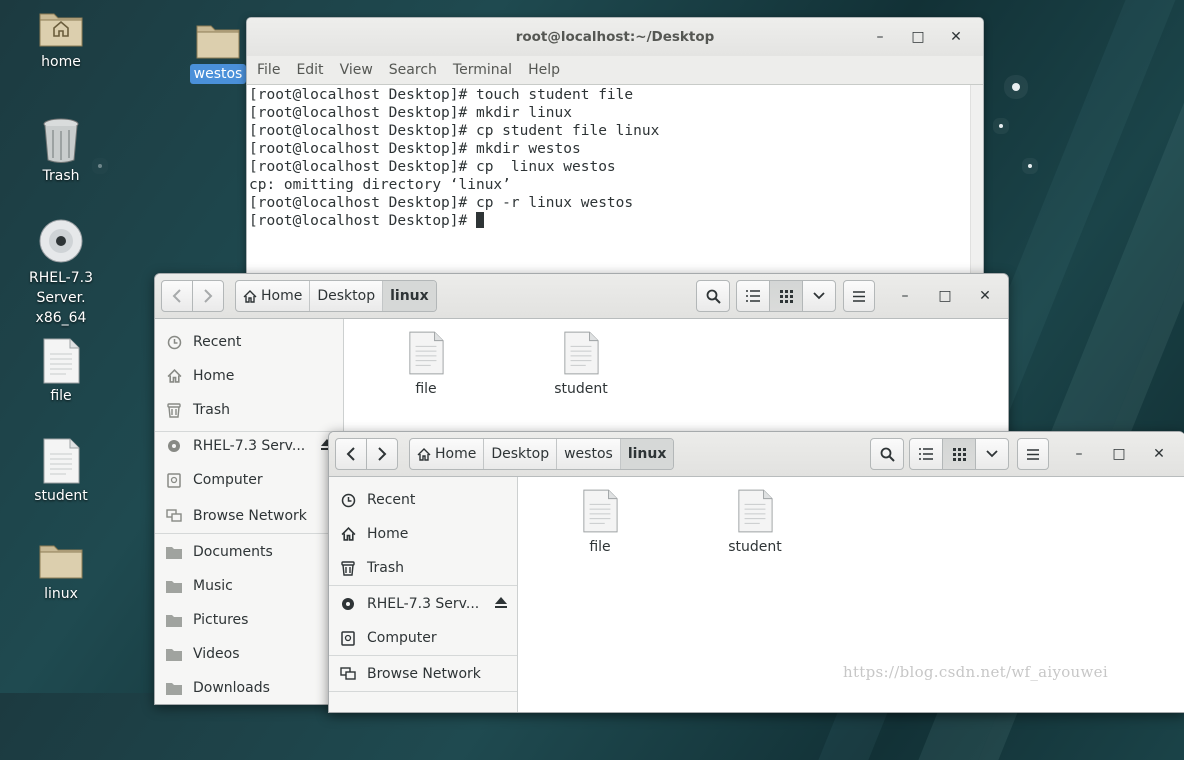  I want to click on menu-terminal: Terminal, so click(484, 70).